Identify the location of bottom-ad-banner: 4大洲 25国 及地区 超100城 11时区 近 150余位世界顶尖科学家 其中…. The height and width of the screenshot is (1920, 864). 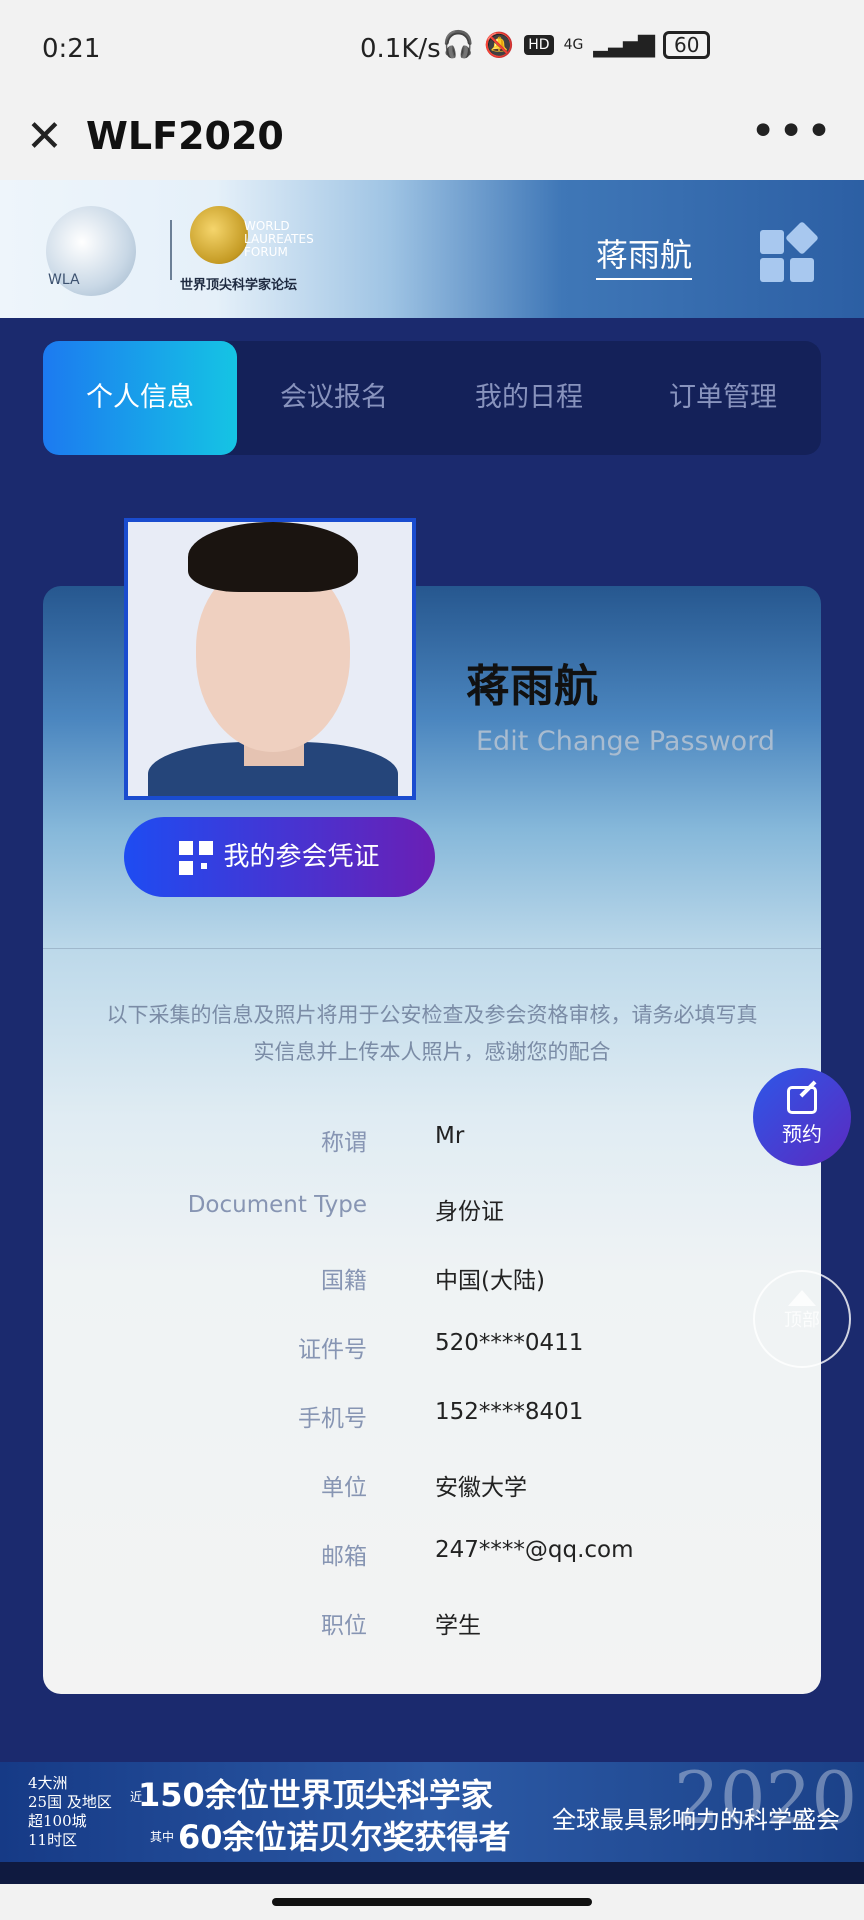
(432, 1812).